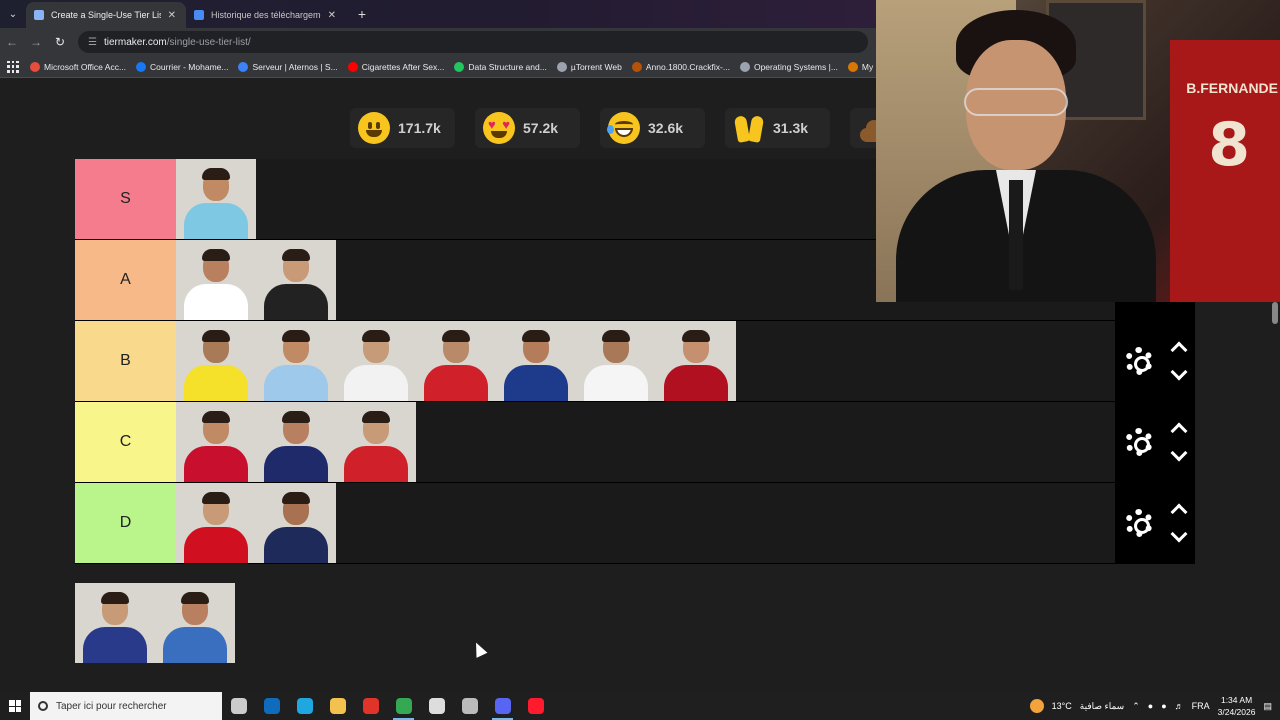 The width and height of the screenshot is (1280, 720). I want to click on start-button, so click(15, 706).